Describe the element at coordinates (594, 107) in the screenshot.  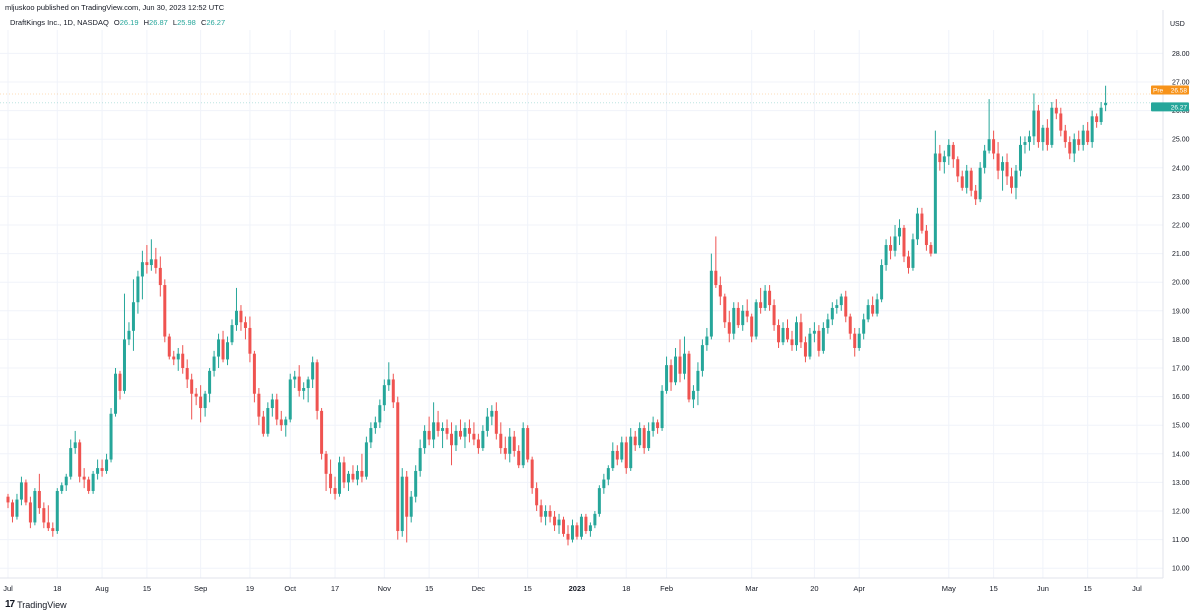
I see `price-tag: 26.27` at that location.